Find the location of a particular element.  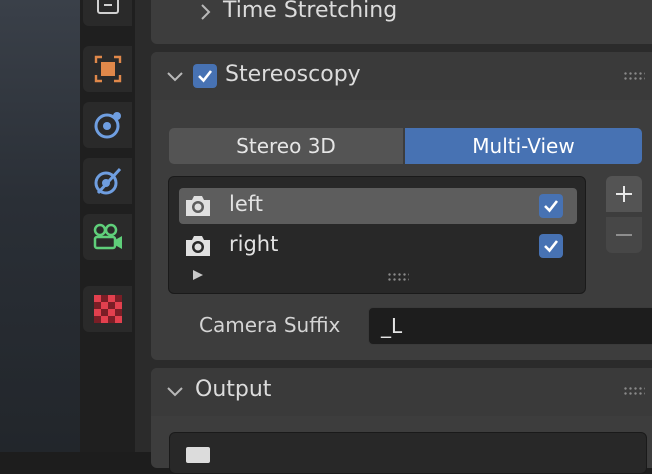

object-icon is located at coordinates (107, 236).